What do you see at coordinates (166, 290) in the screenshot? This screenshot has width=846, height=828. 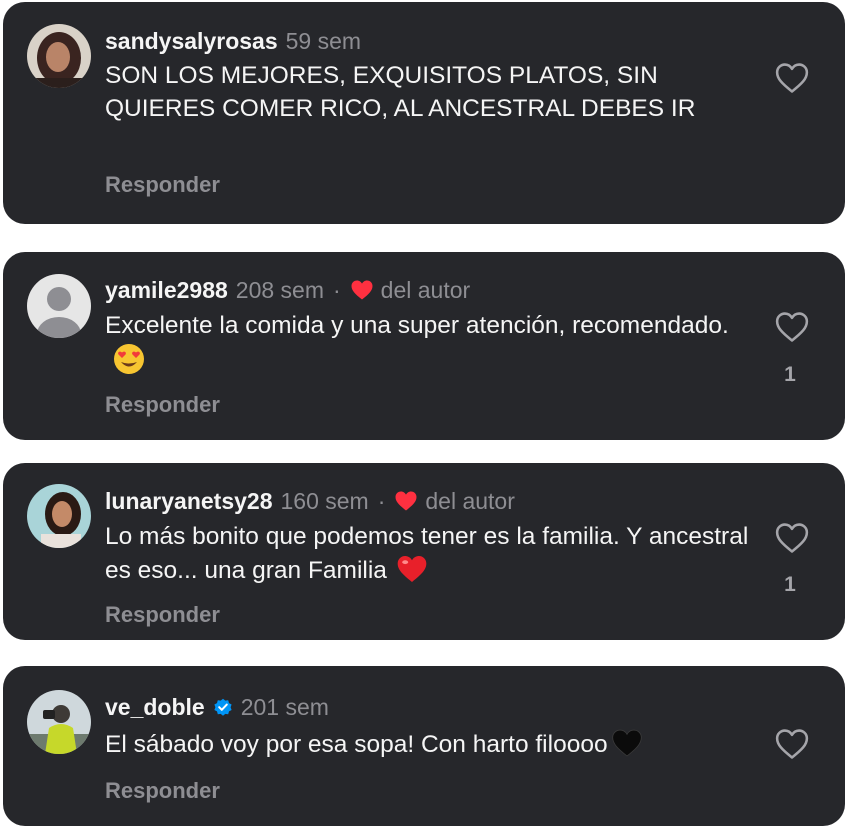 I see `username: yamile2988` at bounding box center [166, 290].